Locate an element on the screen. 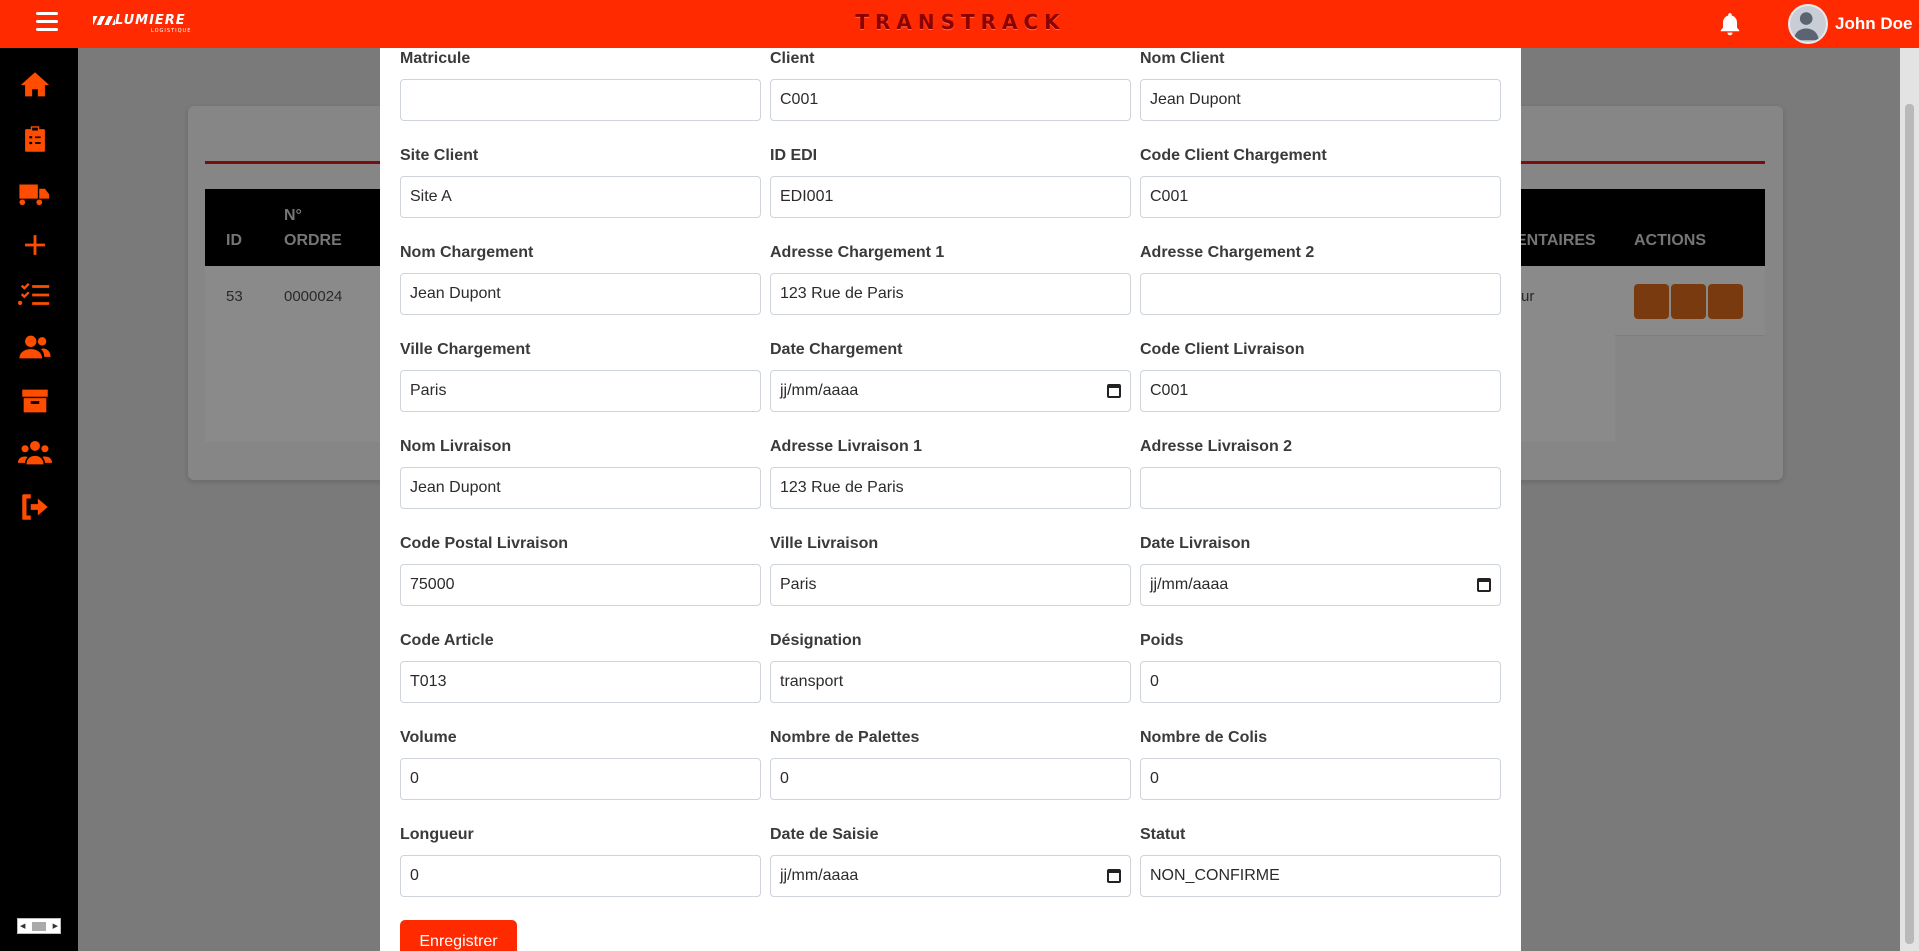 The image size is (1919, 951). delete-button is located at coordinates (1725, 301).